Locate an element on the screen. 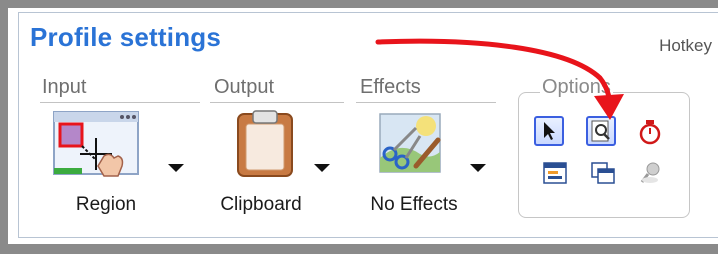 This screenshot has height=254, width=718. annotation-arrow is located at coordinates (499, 79).